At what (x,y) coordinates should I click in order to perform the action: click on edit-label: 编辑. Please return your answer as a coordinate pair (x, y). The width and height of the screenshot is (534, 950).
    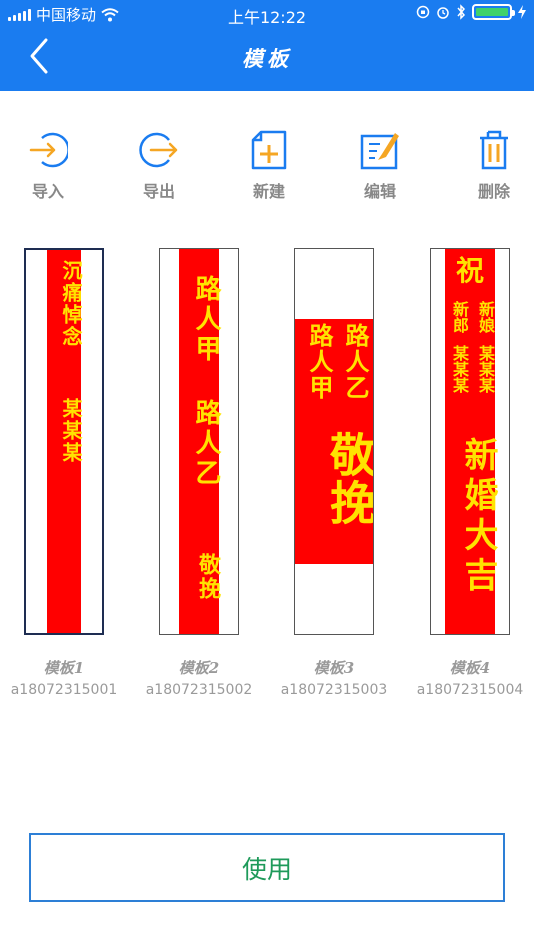
    Looking at the image, I should click on (379, 191).